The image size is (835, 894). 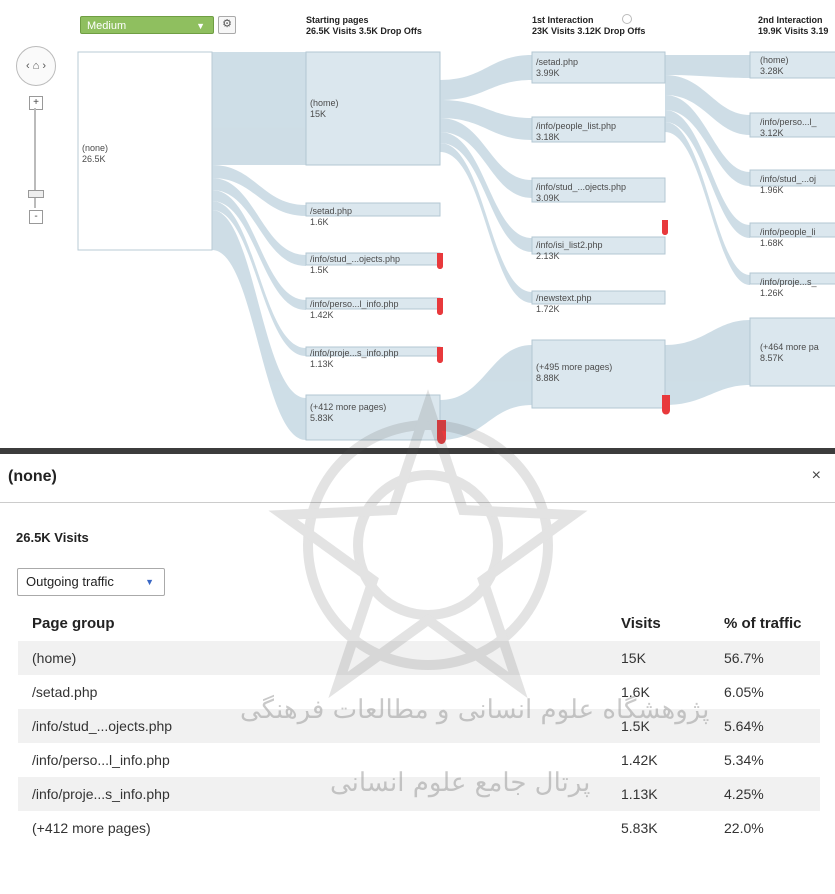 I want to click on node-value: 5.83K, so click(x=322, y=418).